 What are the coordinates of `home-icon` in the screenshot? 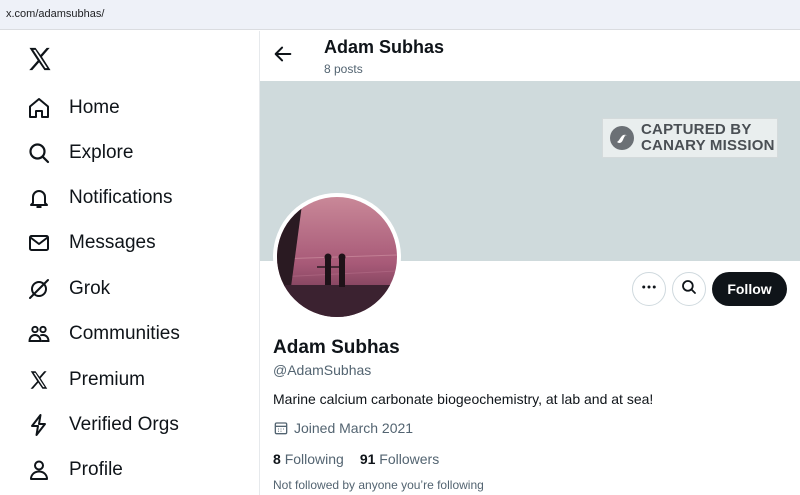 It's located at (39, 108).